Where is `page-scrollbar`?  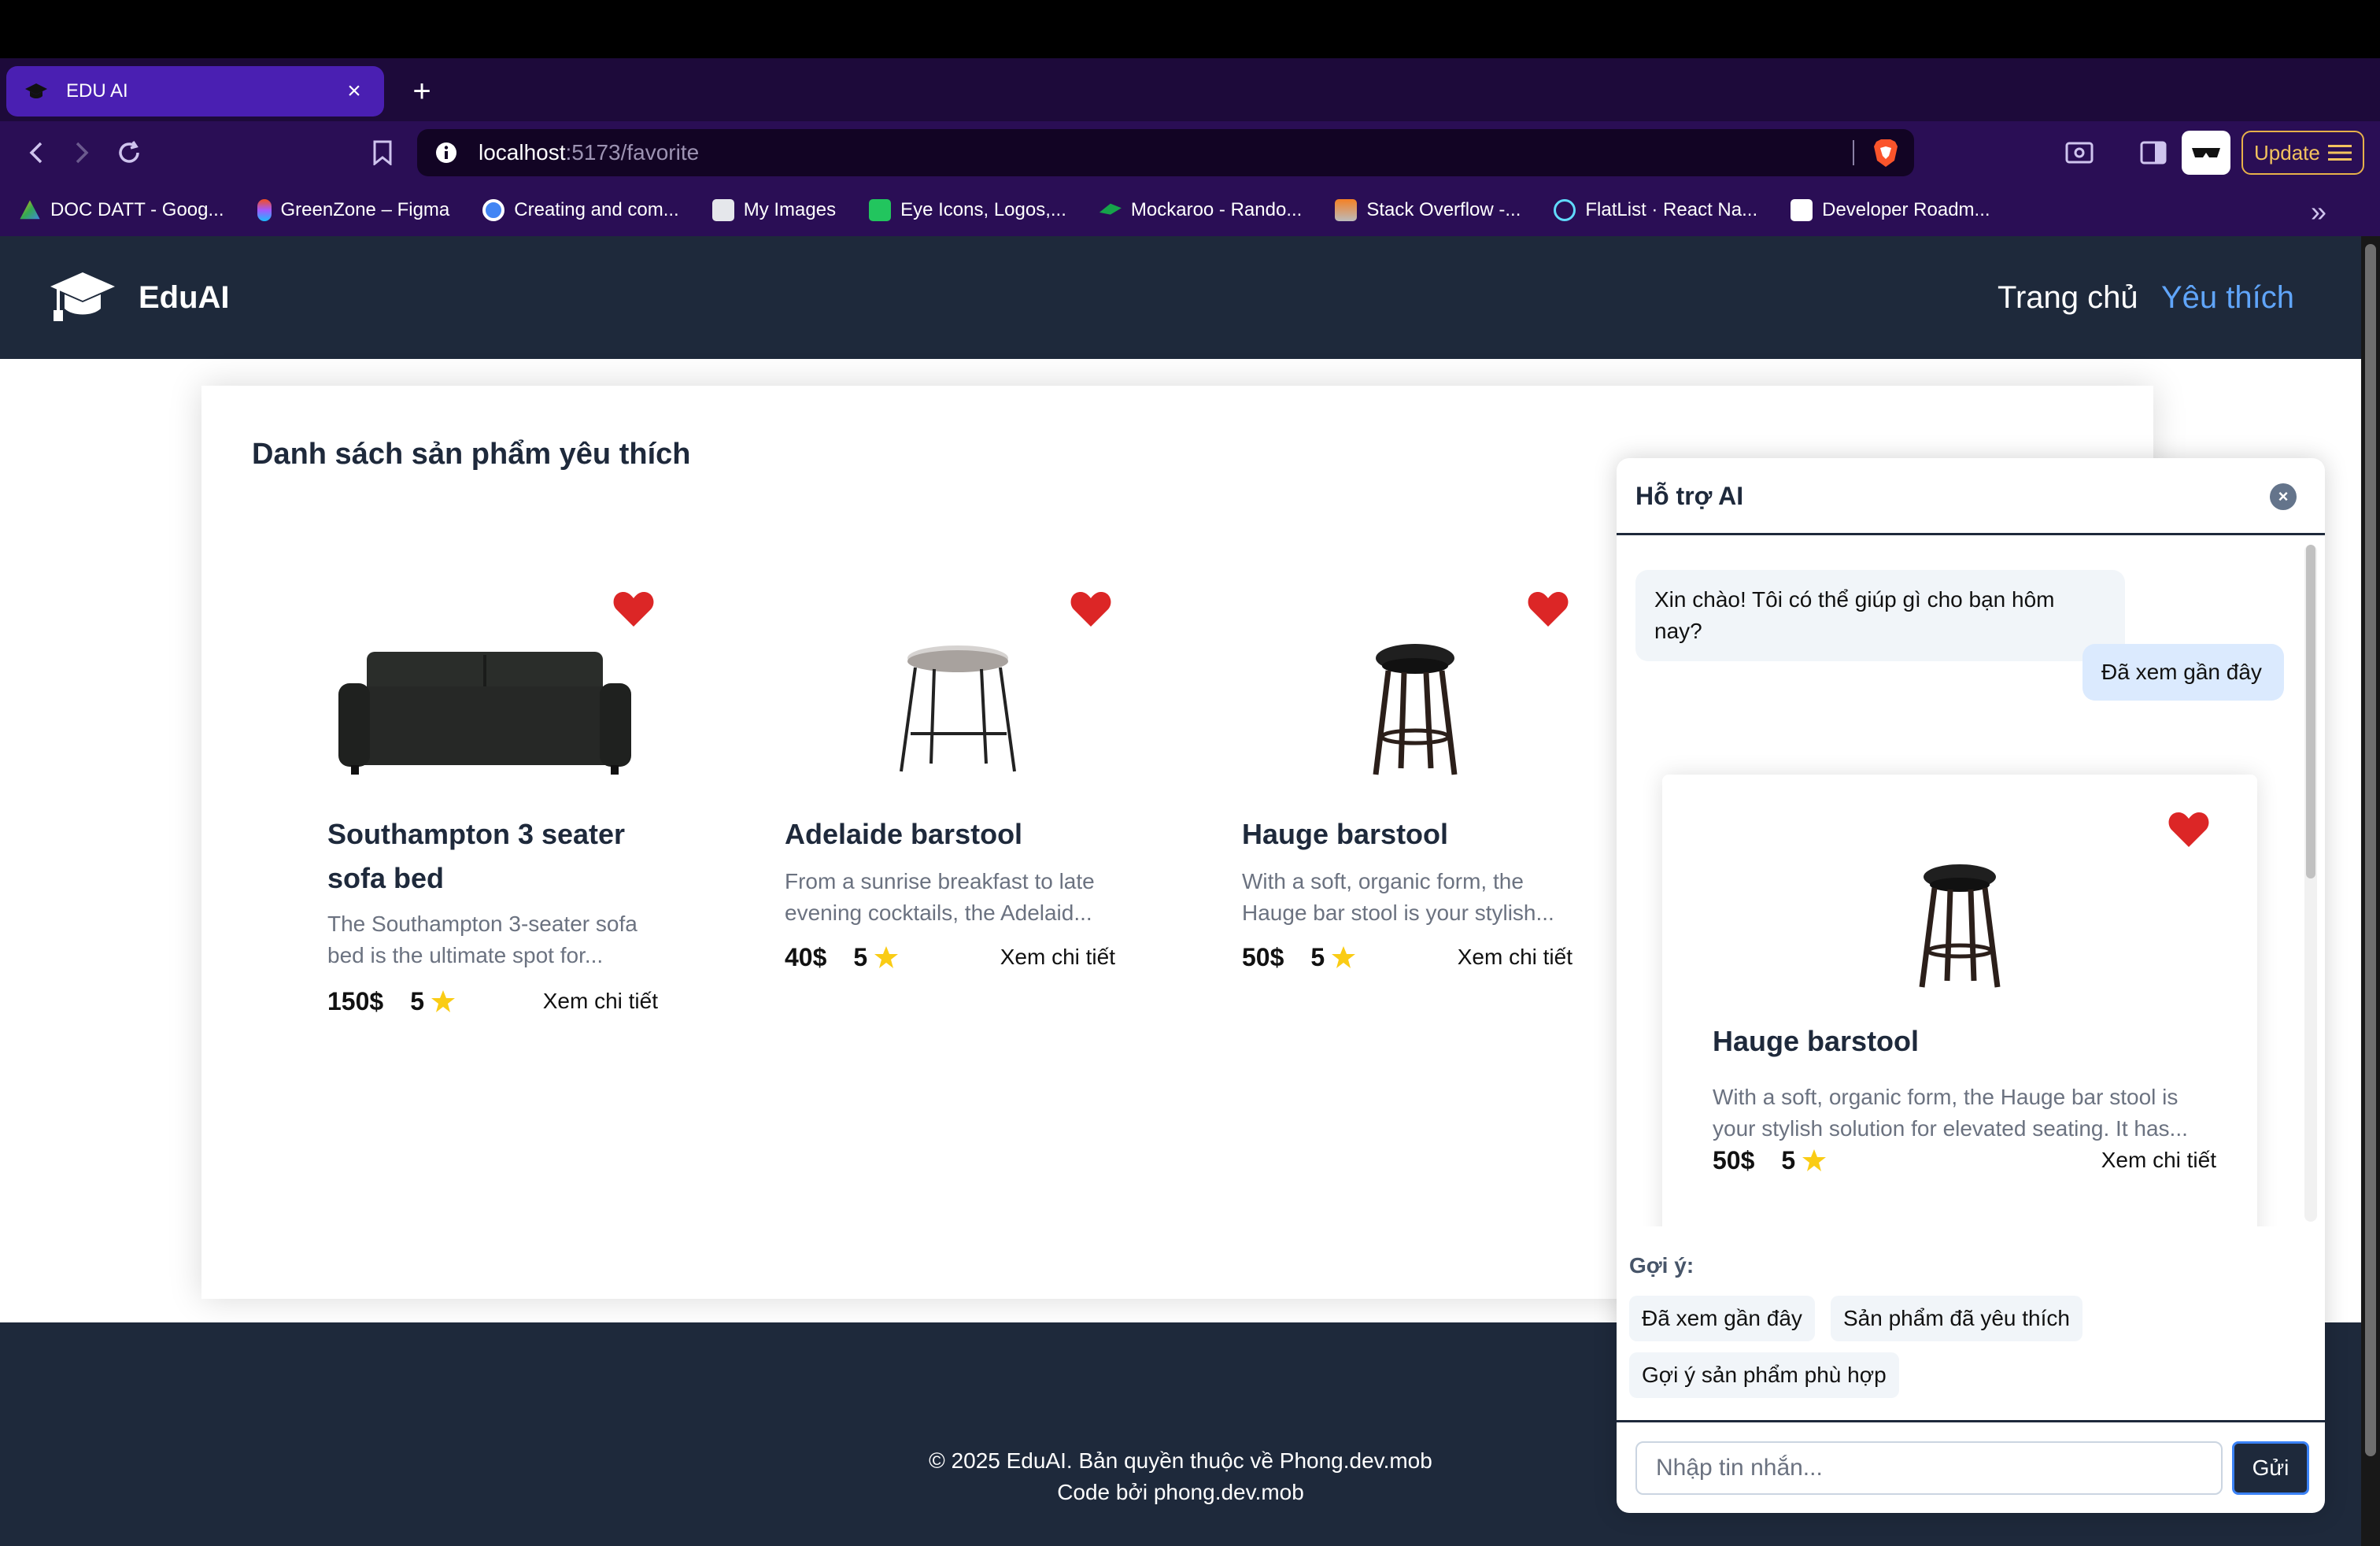
page-scrollbar is located at coordinates (2370, 891).